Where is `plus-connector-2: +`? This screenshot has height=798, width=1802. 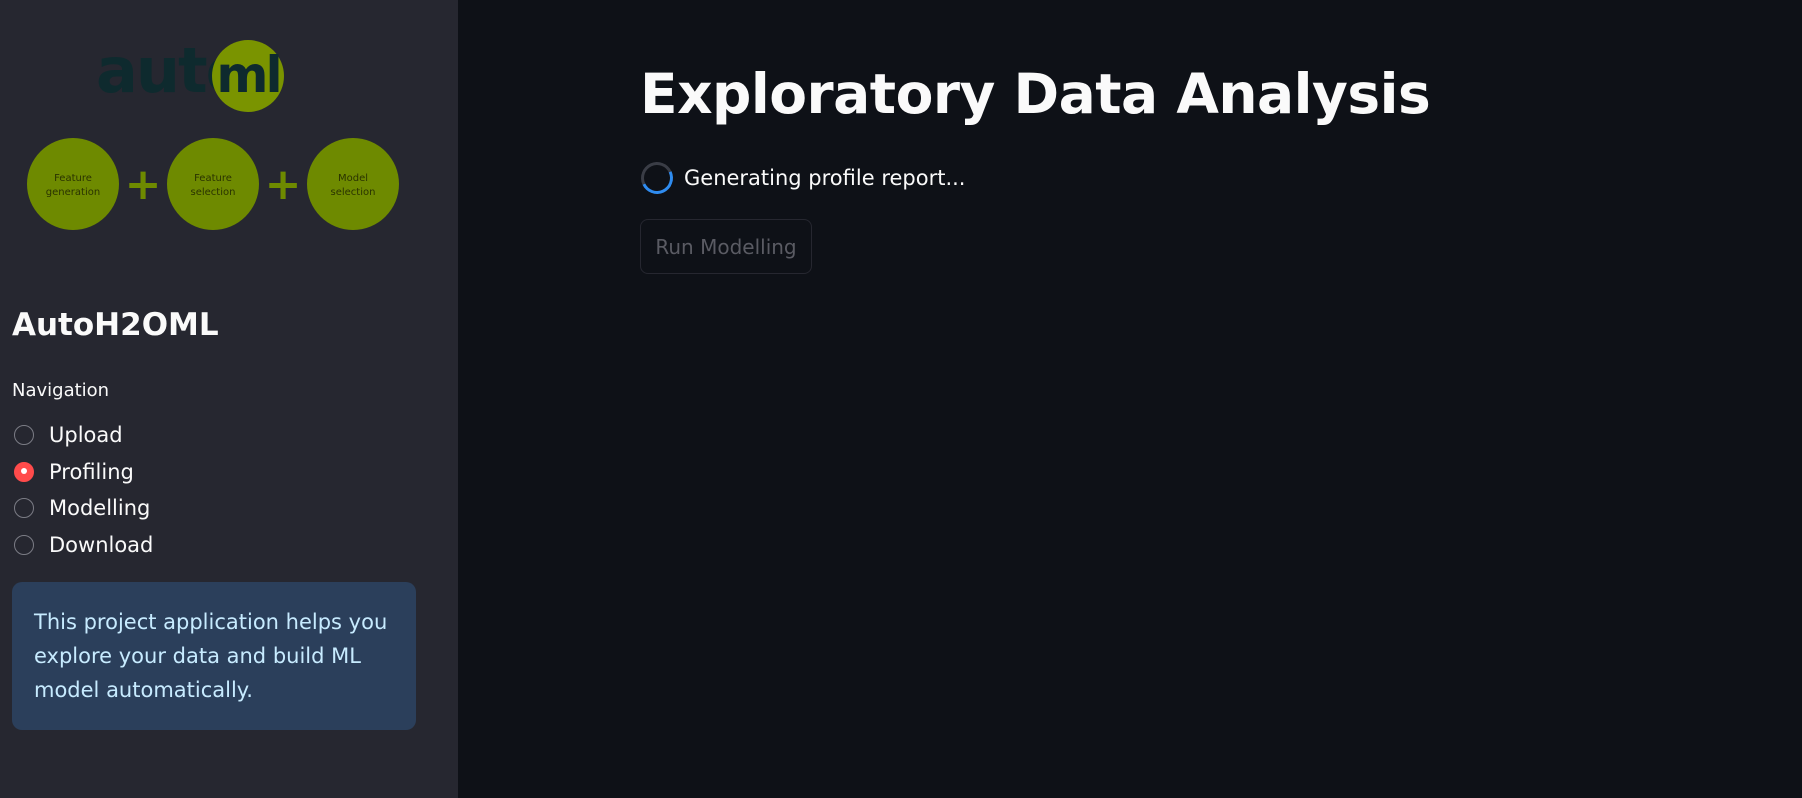
plus-connector-2: + is located at coordinates (283, 184).